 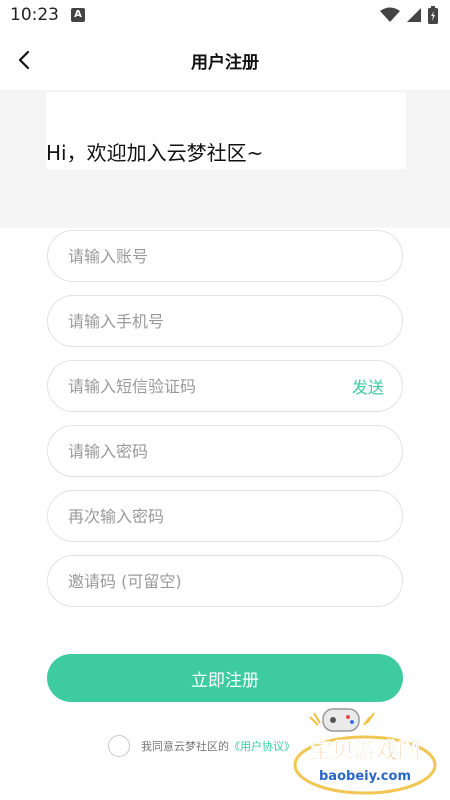 I want to click on confirm-password-field, so click(x=225, y=516).